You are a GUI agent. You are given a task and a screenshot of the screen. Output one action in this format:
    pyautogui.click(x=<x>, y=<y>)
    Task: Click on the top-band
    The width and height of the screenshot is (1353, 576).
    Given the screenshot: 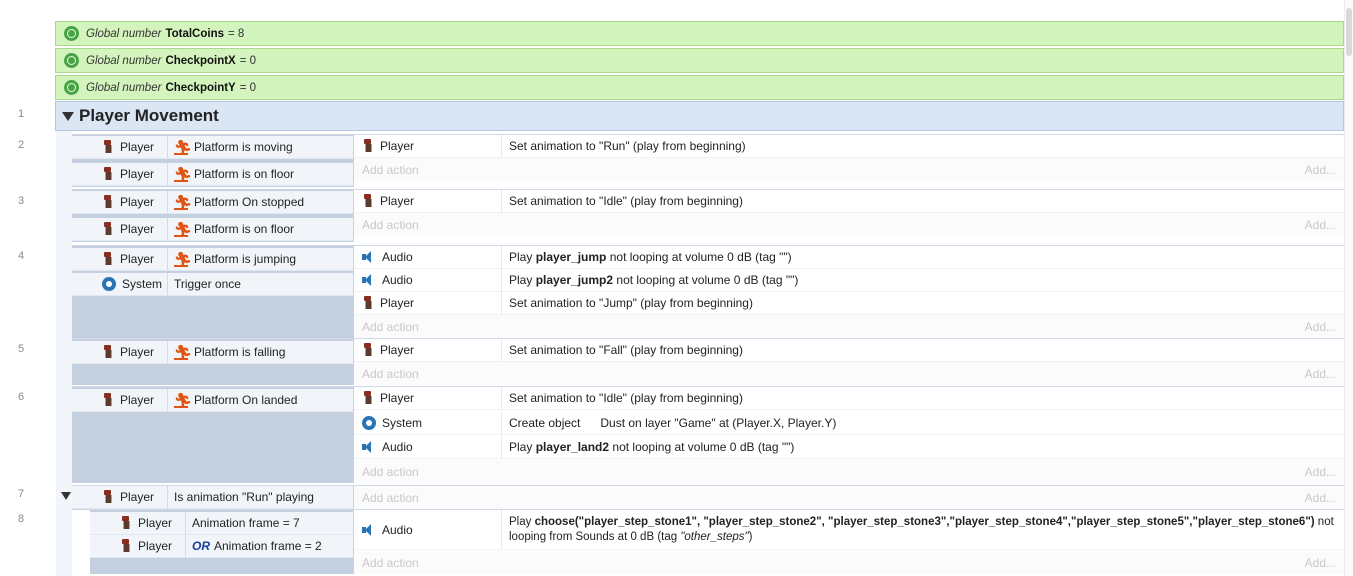 What is the action you would take?
    pyautogui.click(x=676, y=10)
    